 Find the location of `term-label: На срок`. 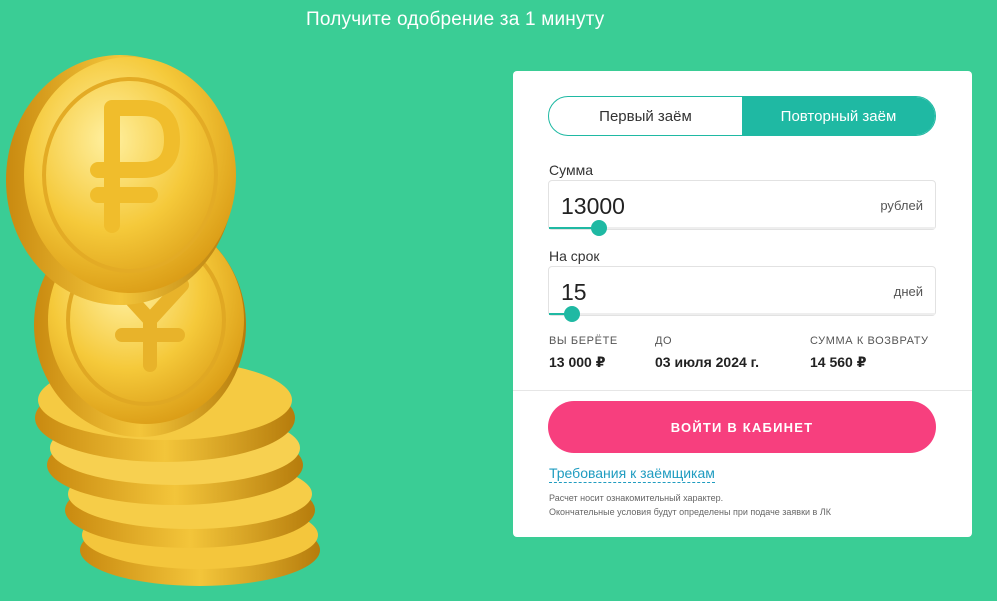

term-label: На срок is located at coordinates (574, 256).